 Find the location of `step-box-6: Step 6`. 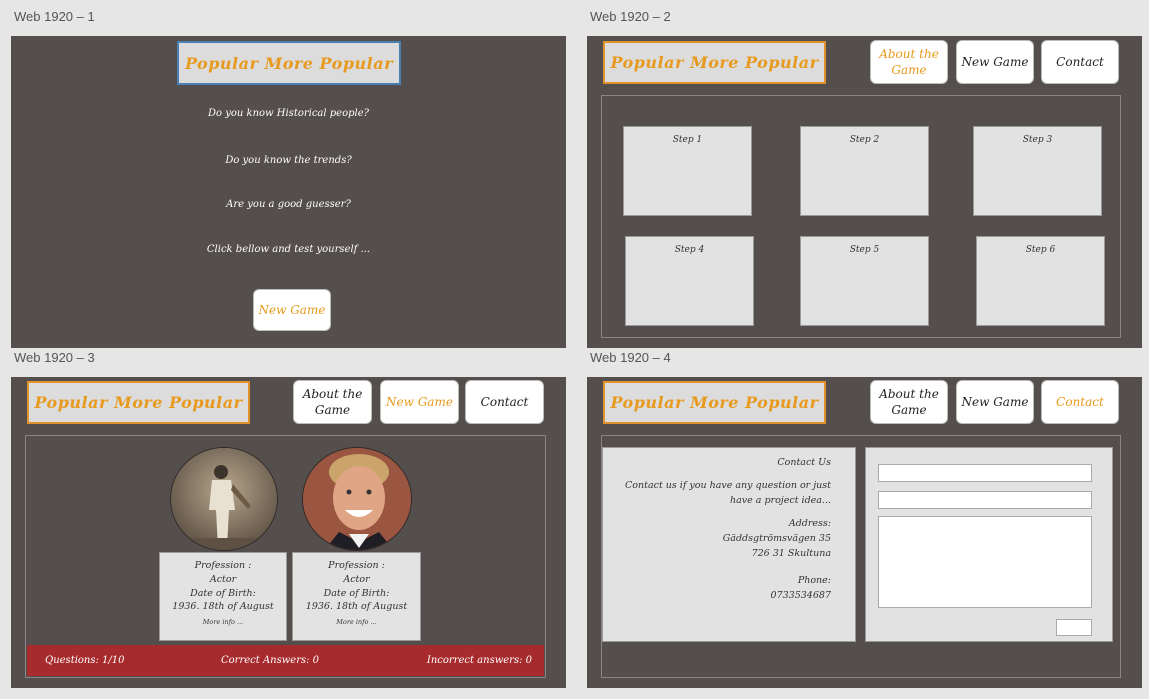

step-box-6: Step 6 is located at coordinates (1040, 281).